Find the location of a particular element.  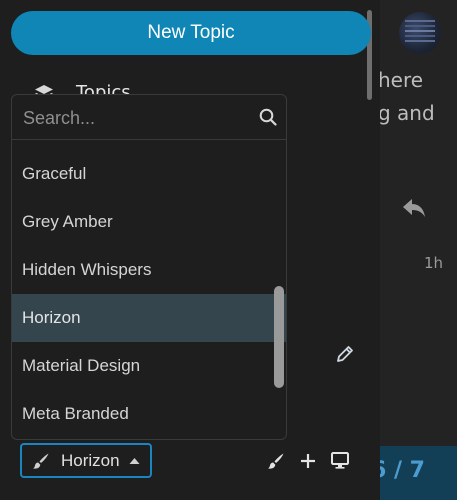

dropdown-scrollbar is located at coordinates (279, 337).